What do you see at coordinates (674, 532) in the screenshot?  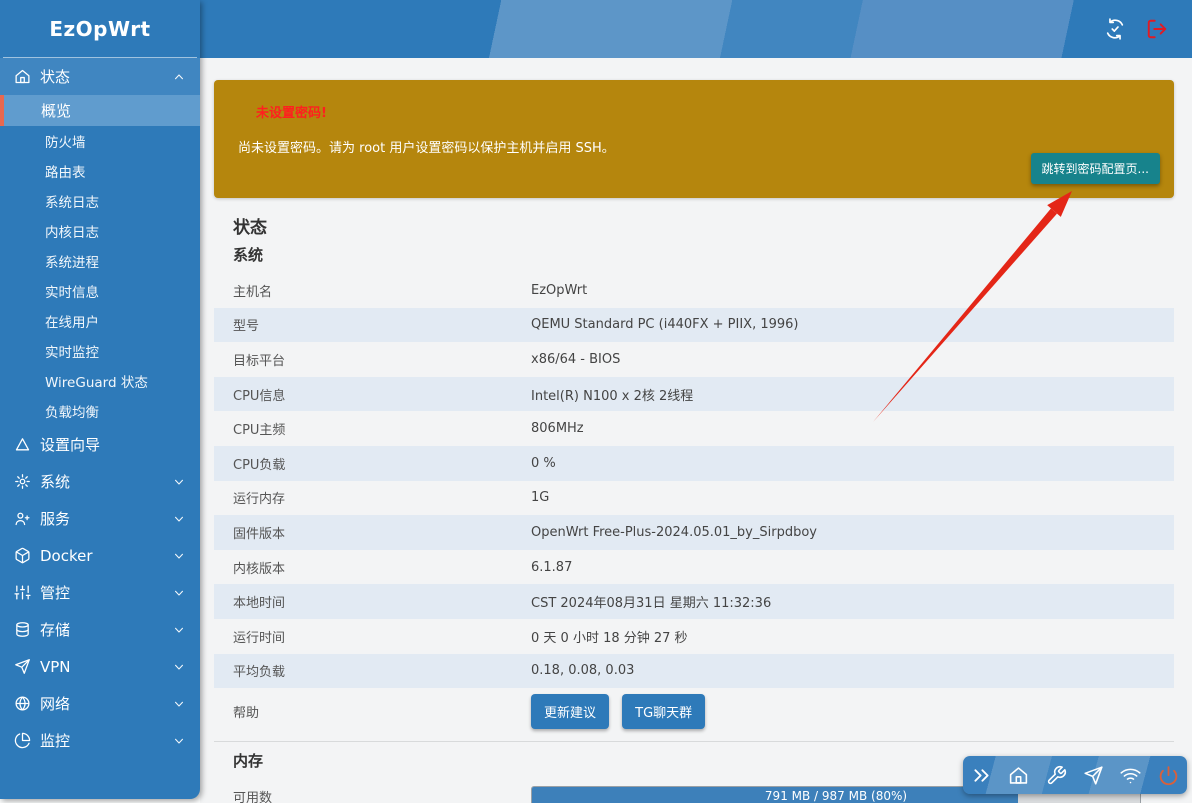 I see `row-value: OpenWrt Free-Plus-2024.05.01_by_Sirpdboy` at bounding box center [674, 532].